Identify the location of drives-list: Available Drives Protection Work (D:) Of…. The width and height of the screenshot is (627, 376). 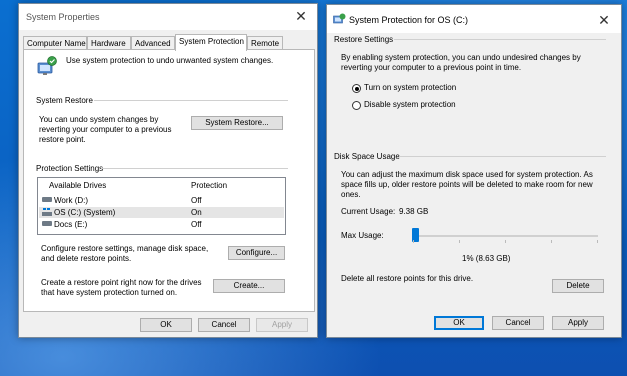
(161, 206).